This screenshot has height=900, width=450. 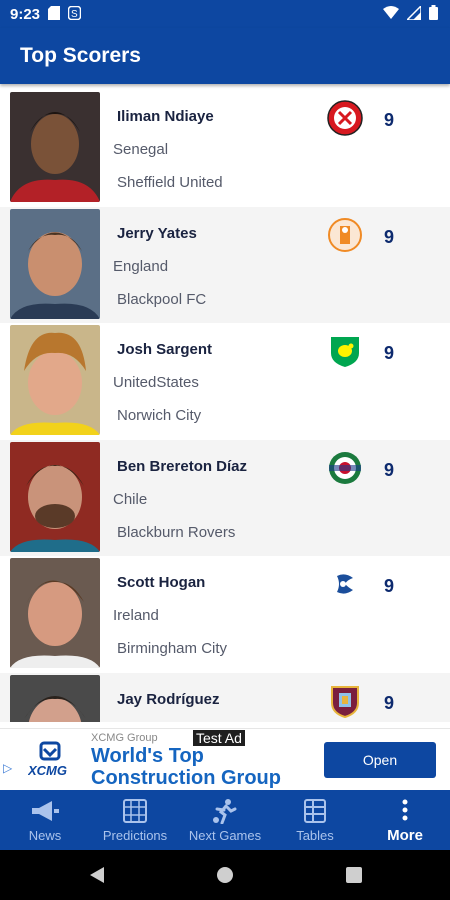 What do you see at coordinates (172, 648) in the screenshot?
I see `player-team: Birmingham City` at bounding box center [172, 648].